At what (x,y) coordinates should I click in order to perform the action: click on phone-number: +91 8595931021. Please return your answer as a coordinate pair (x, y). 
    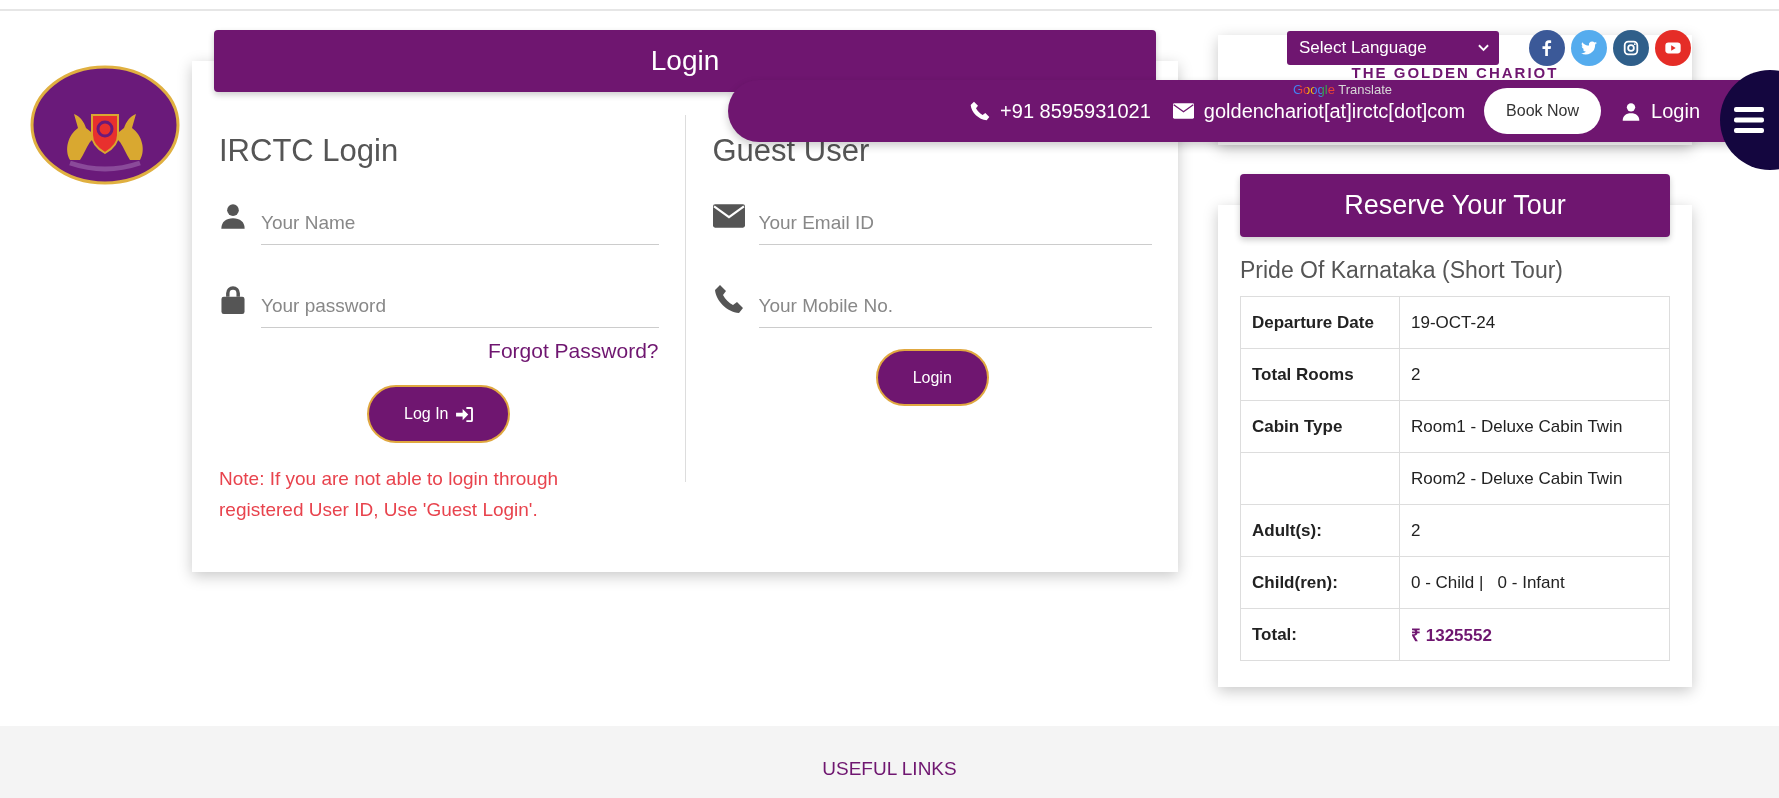
    Looking at the image, I should click on (1075, 111).